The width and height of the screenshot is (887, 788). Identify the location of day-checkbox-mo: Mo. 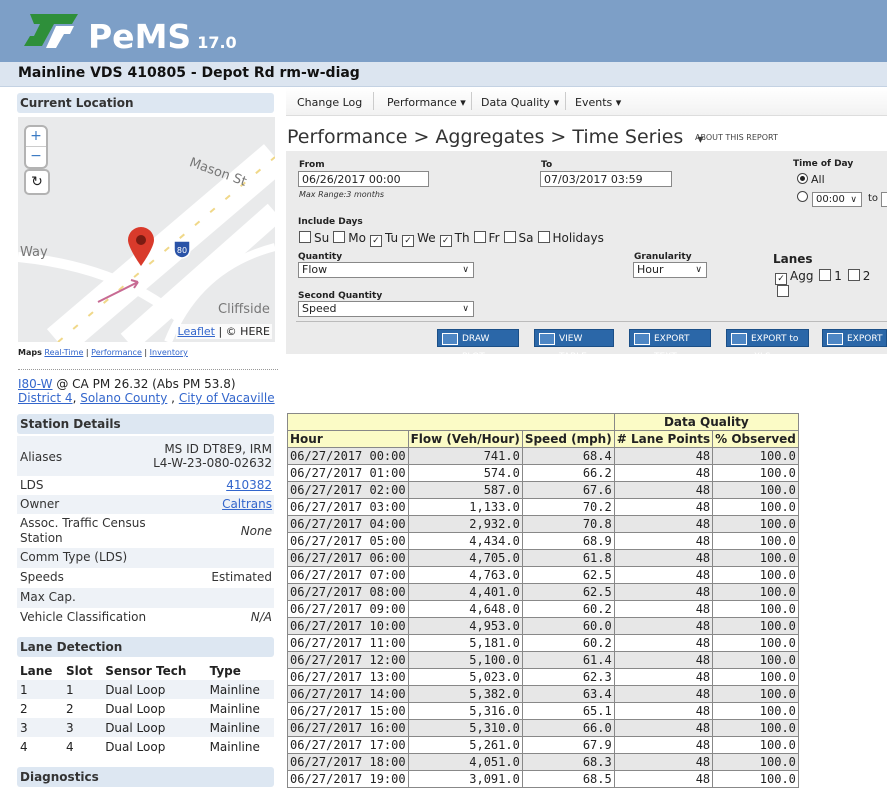
(349, 238).